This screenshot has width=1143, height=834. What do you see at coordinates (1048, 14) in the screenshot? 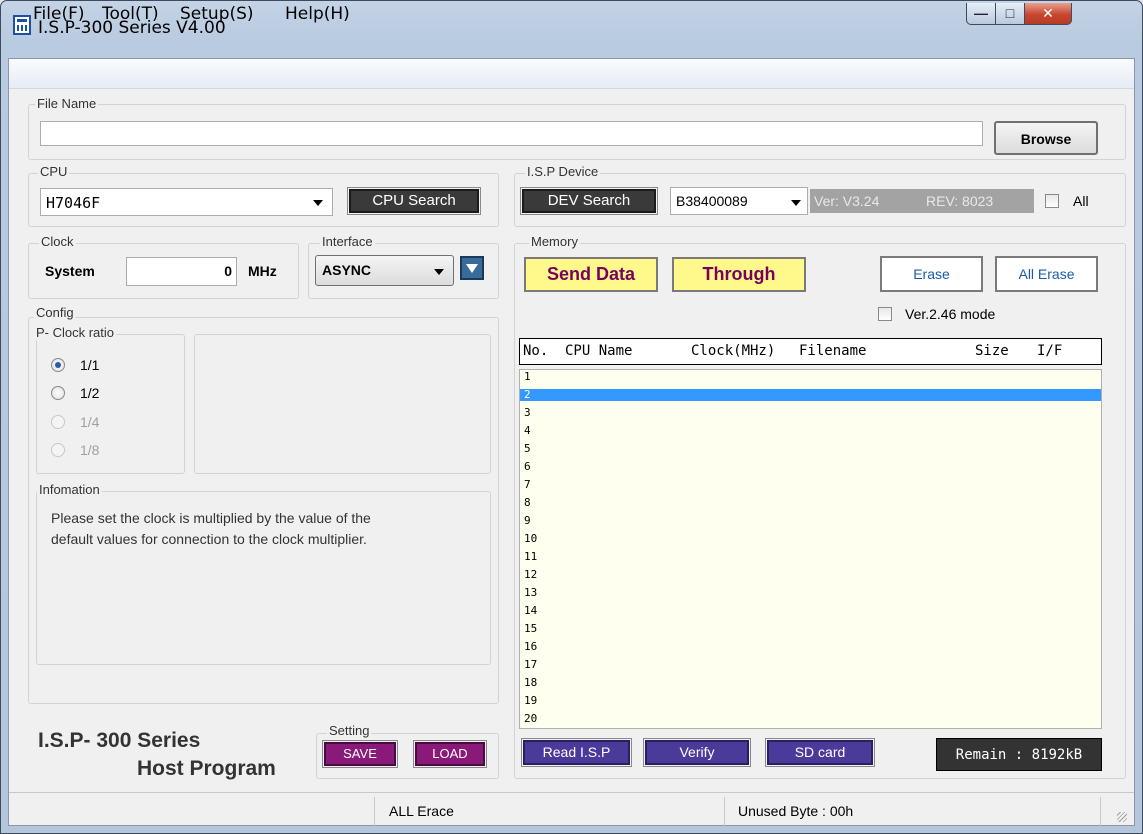
I see `close-button: ✕` at bounding box center [1048, 14].